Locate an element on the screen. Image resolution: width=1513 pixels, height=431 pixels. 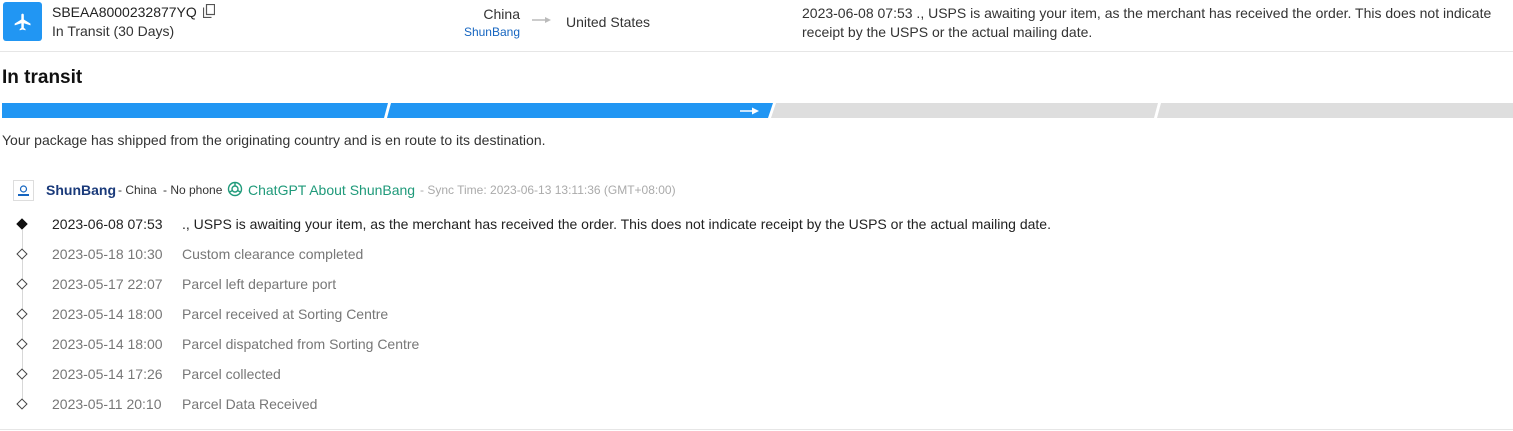
event-time: 2023-05-18 10:30 is located at coordinates (107, 254).